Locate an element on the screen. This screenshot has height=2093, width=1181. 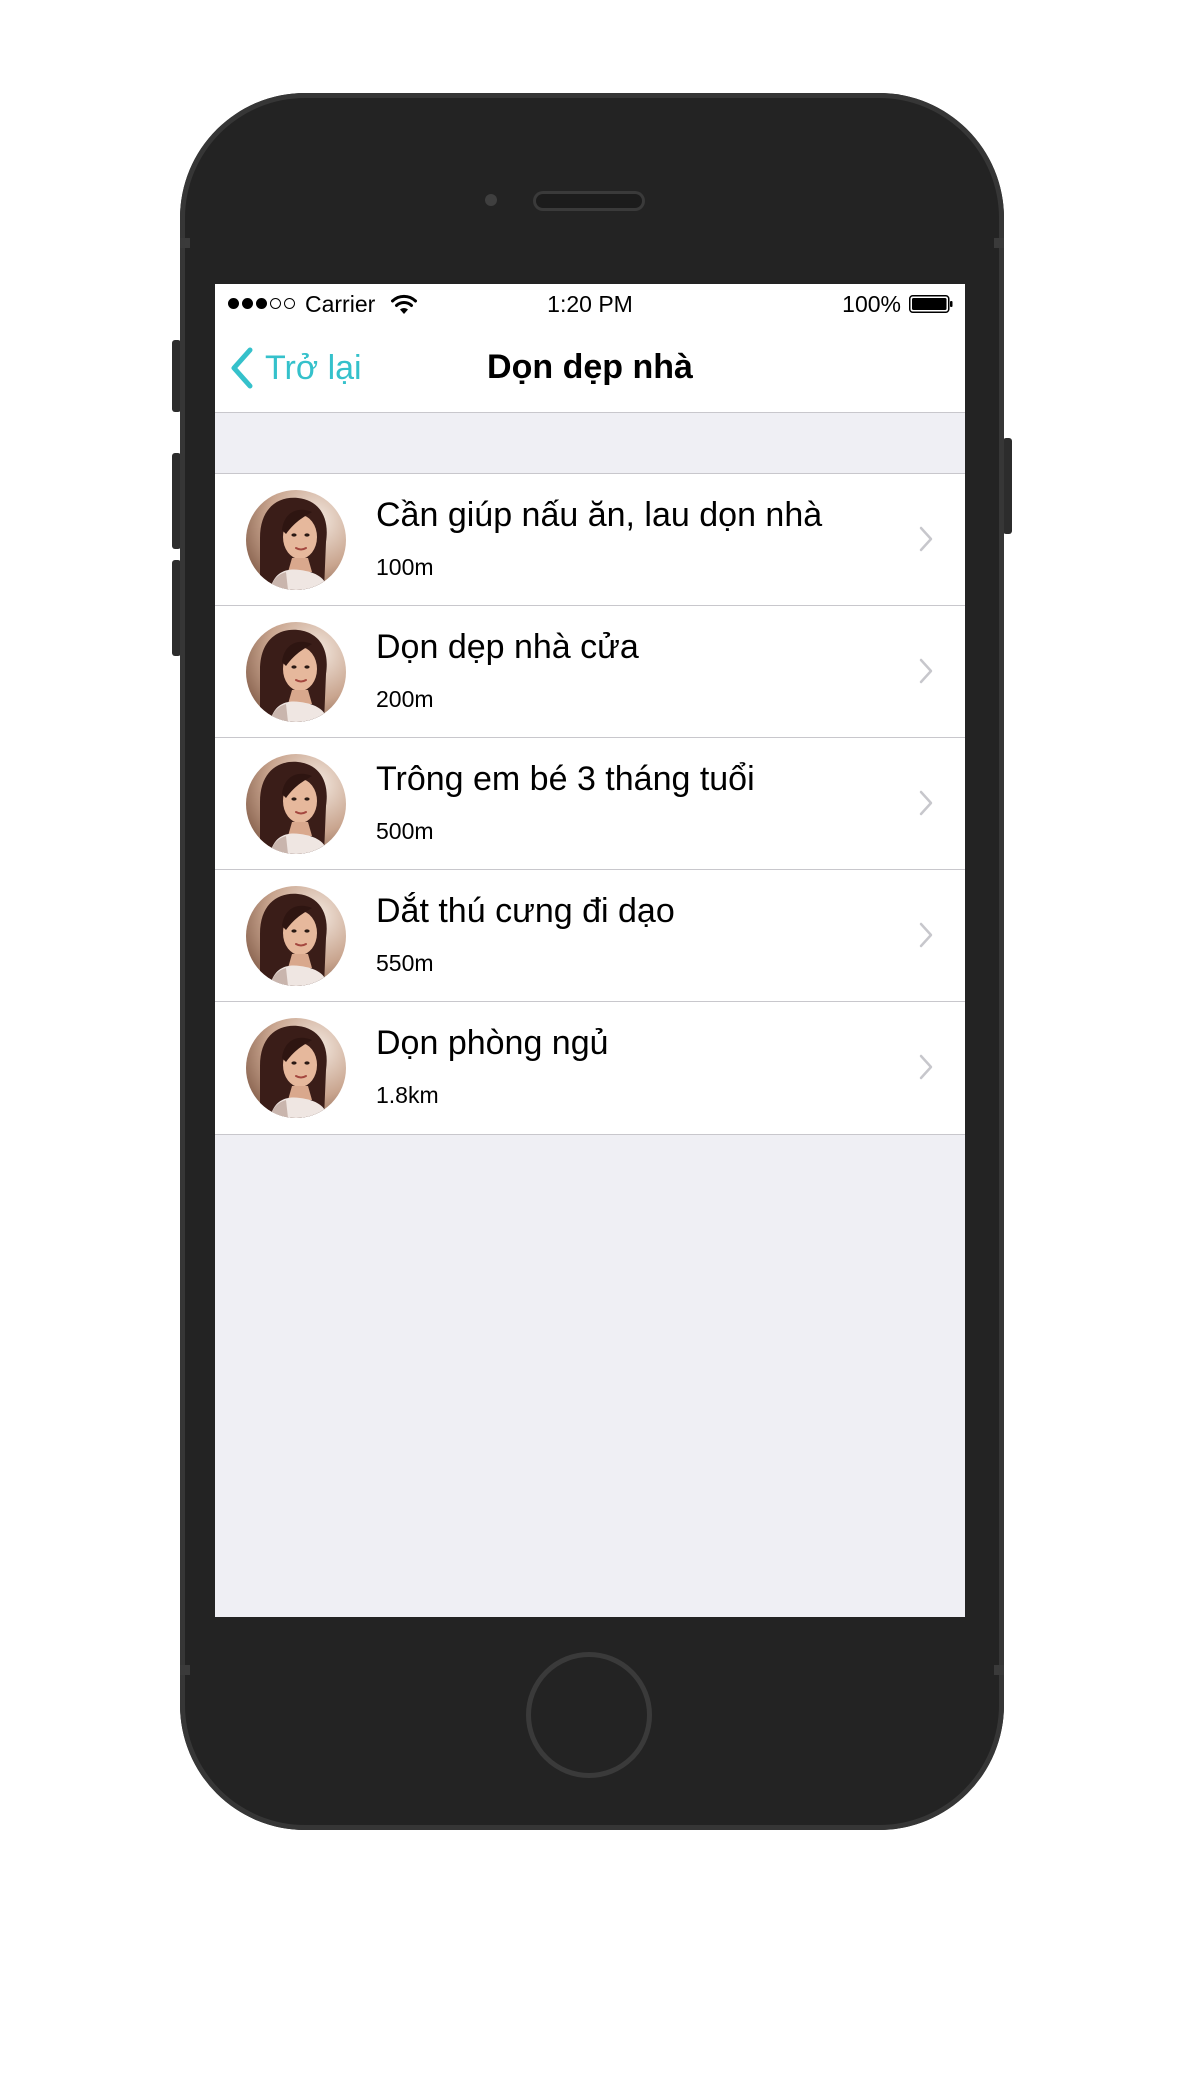
earpiece-speaker is located at coordinates (589, 201).